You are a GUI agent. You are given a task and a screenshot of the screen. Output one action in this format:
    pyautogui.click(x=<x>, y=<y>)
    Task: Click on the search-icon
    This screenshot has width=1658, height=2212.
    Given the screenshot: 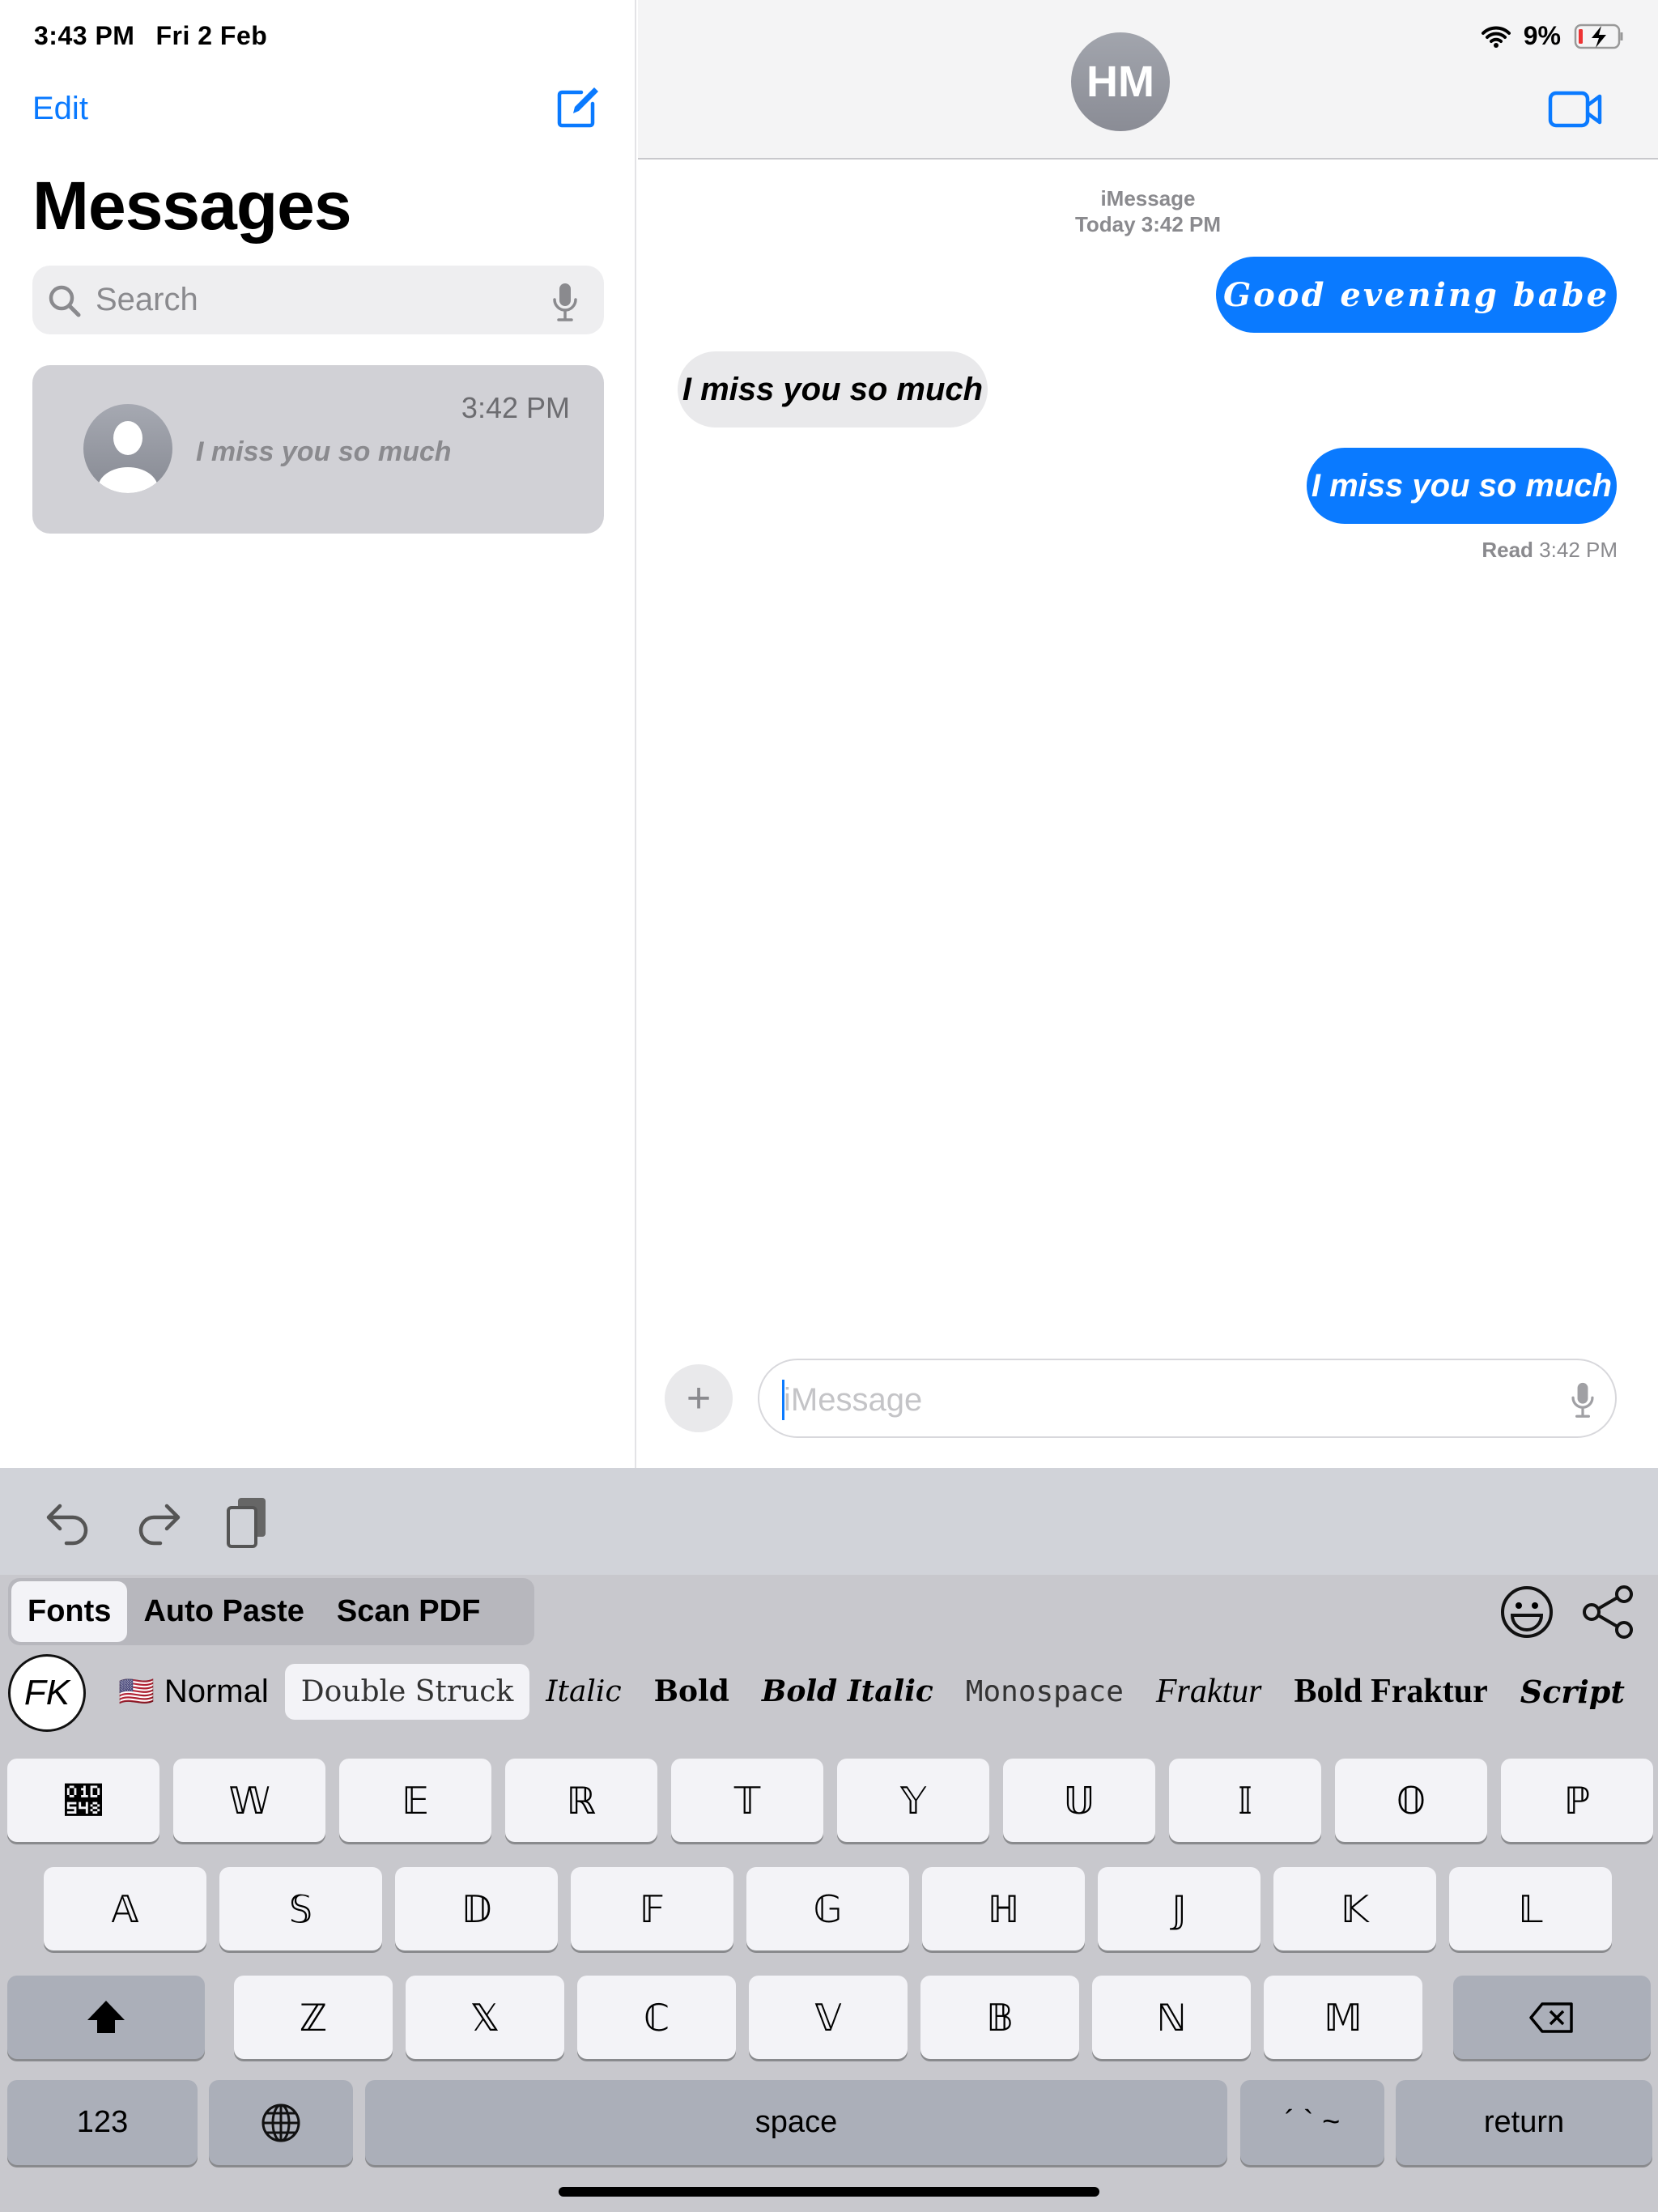 What is the action you would take?
    pyautogui.click(x=65, y=301)
    